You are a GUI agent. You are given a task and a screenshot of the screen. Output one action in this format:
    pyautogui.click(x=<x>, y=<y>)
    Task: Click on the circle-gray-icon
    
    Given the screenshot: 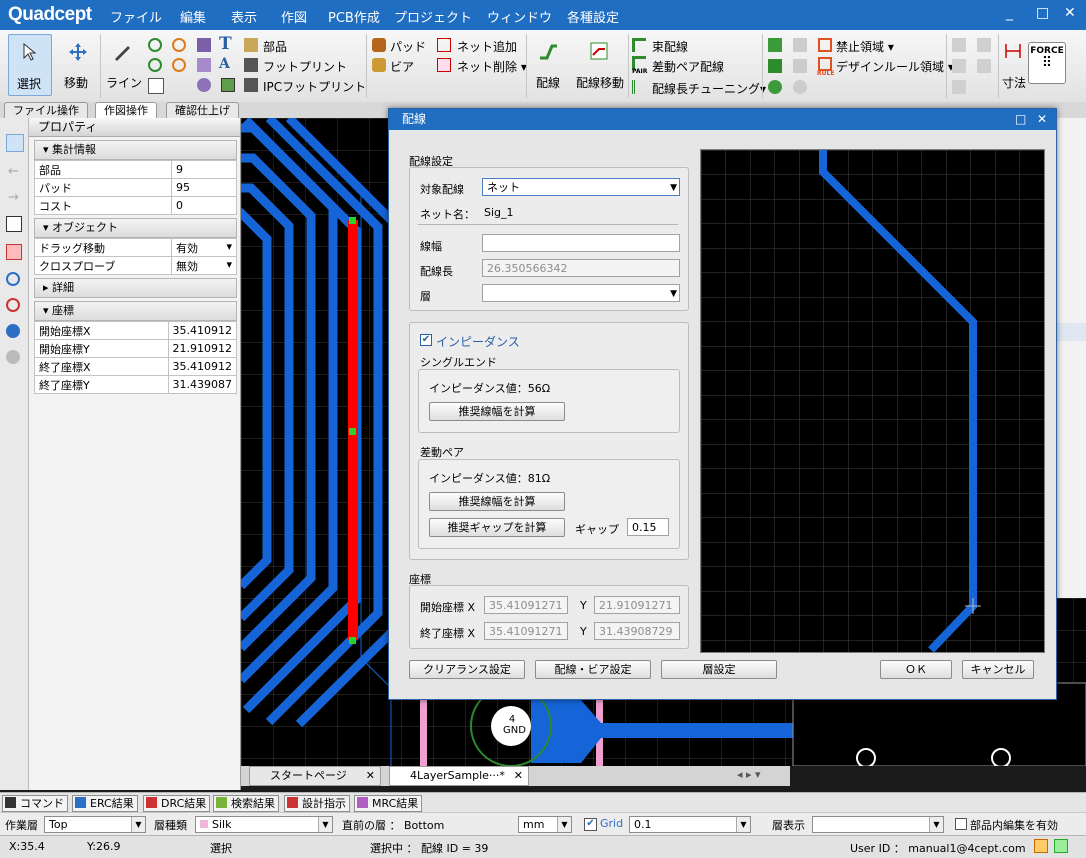 What is the action you would take?
    pyautogui.click(x=800, y=87)
    